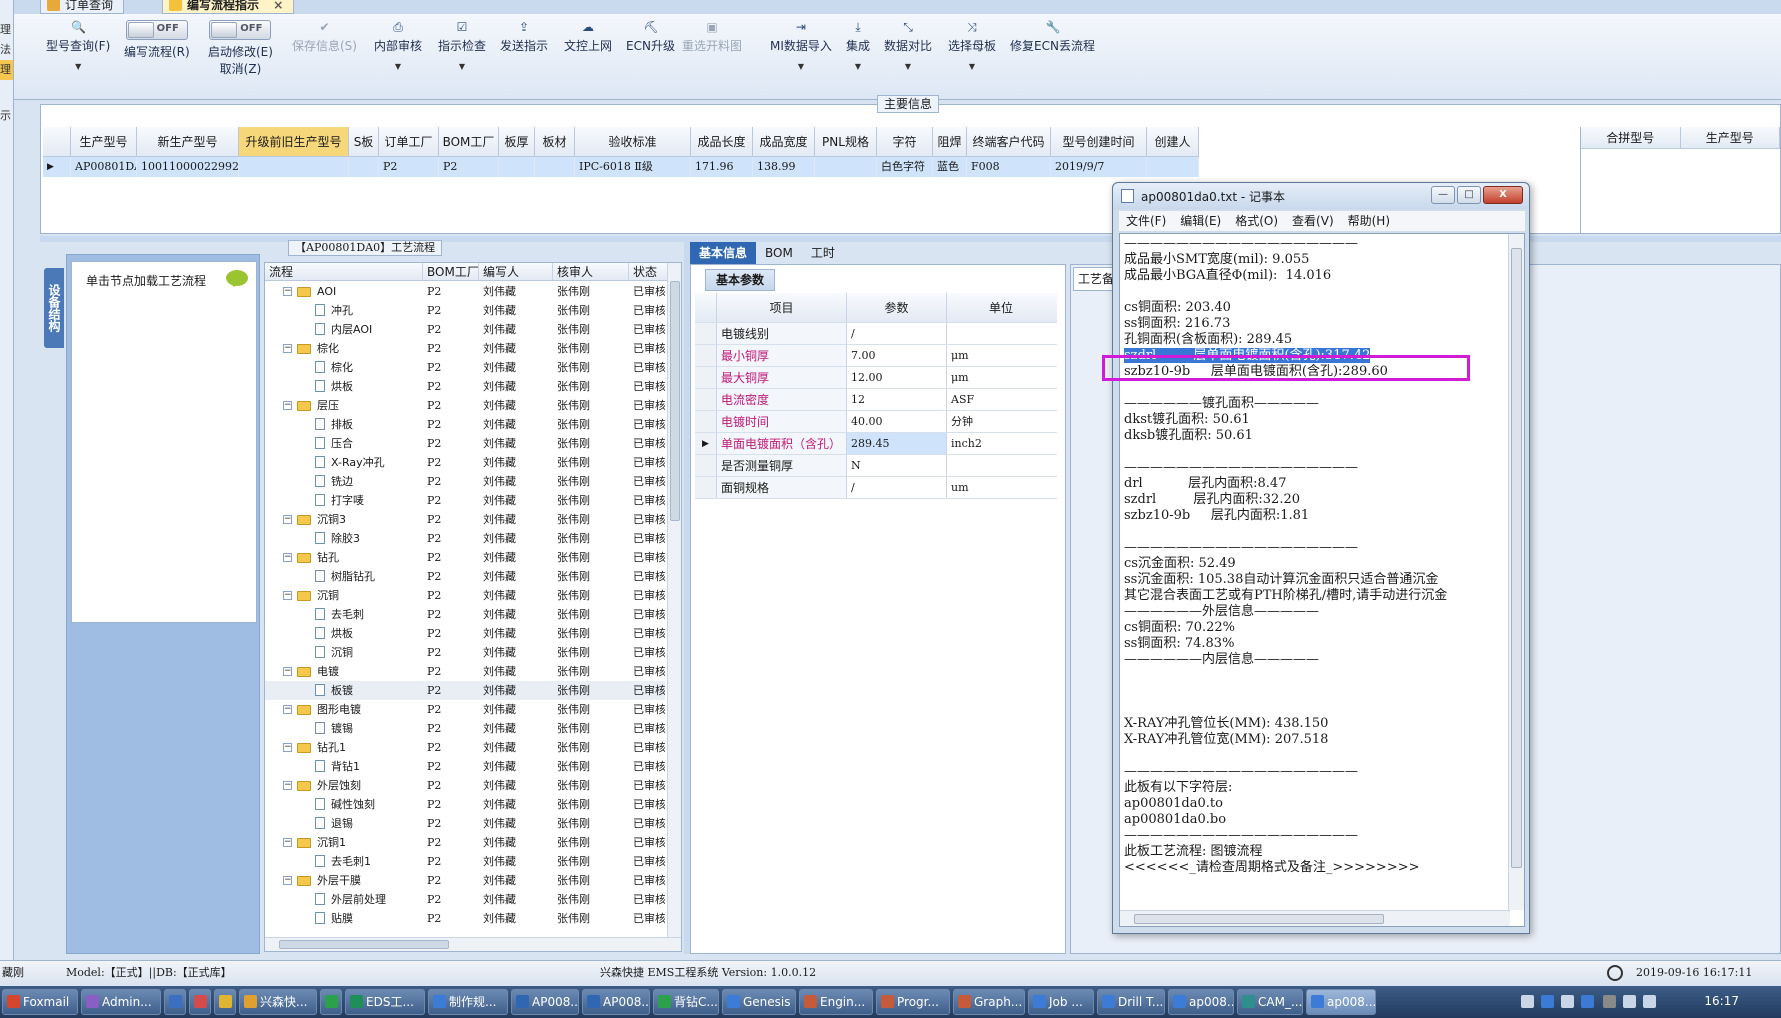 This screenshot has width=1781, height=1018. What do you see at coordinates (465, 785) in the screenshot?
I see `tree-row: − 外层蚀刻 P2 刘伟藏 张伟刚 已审核` at bounding box center [465, 785].